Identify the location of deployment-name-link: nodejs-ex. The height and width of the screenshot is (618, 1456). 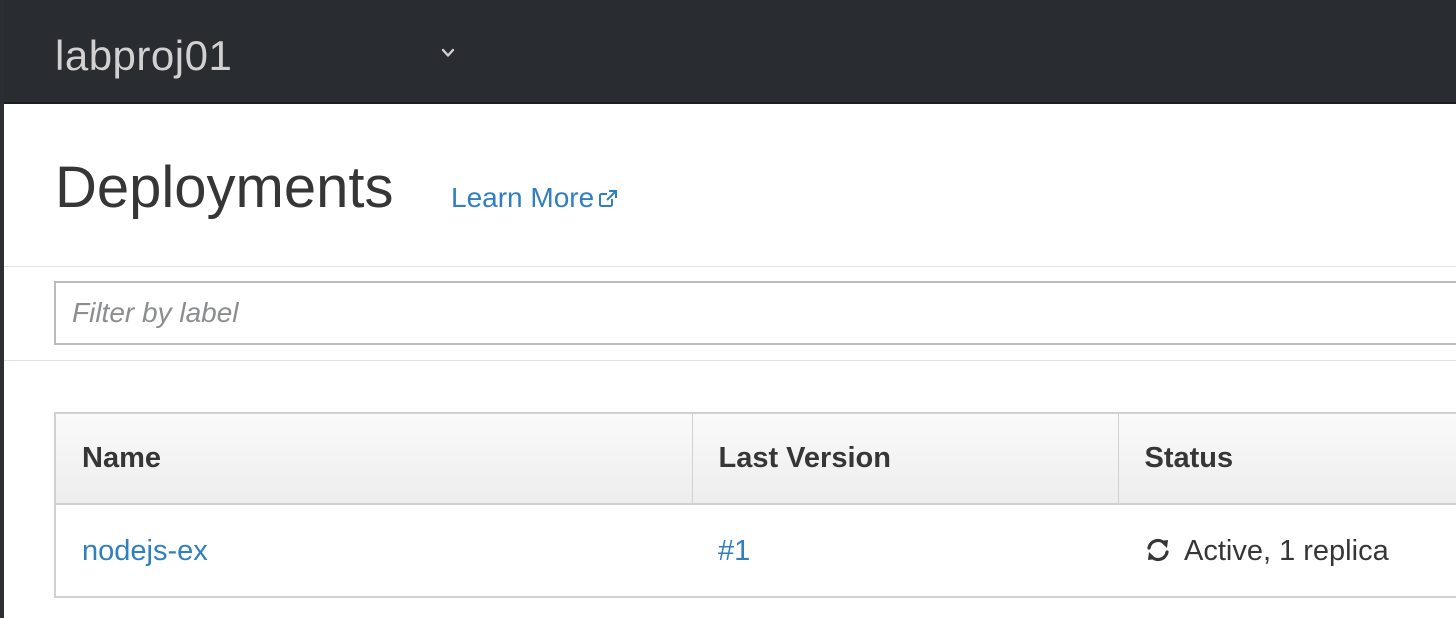
(145, 551).